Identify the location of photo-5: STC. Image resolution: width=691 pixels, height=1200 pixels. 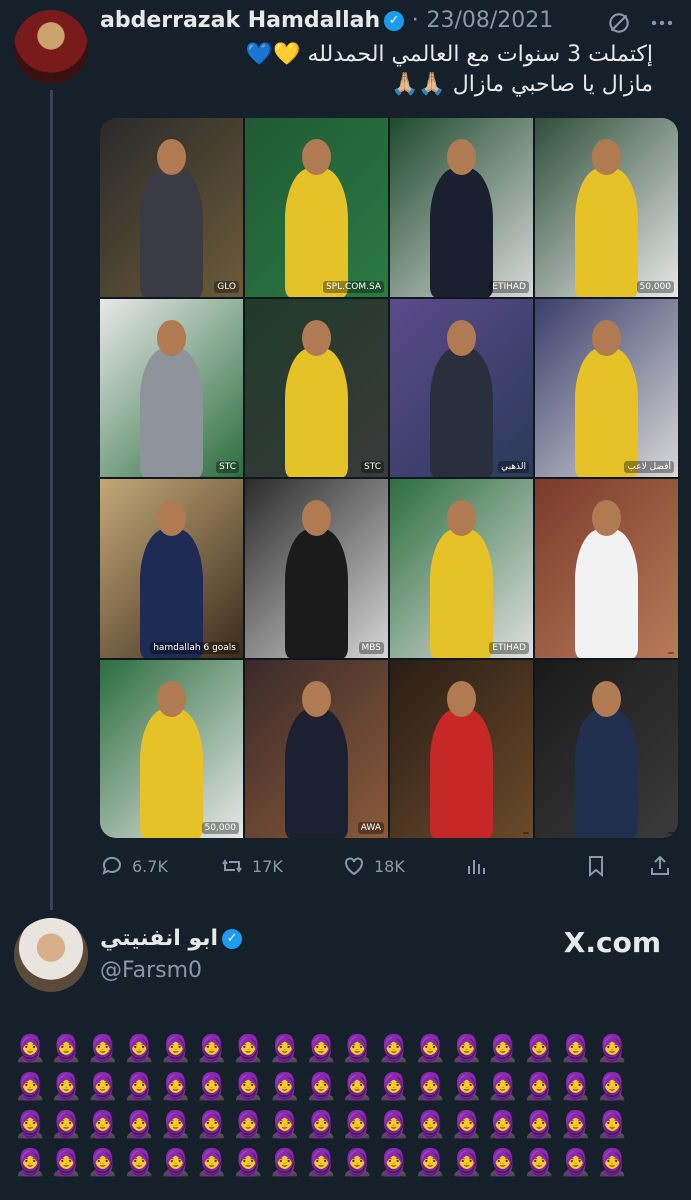
(171, 387).